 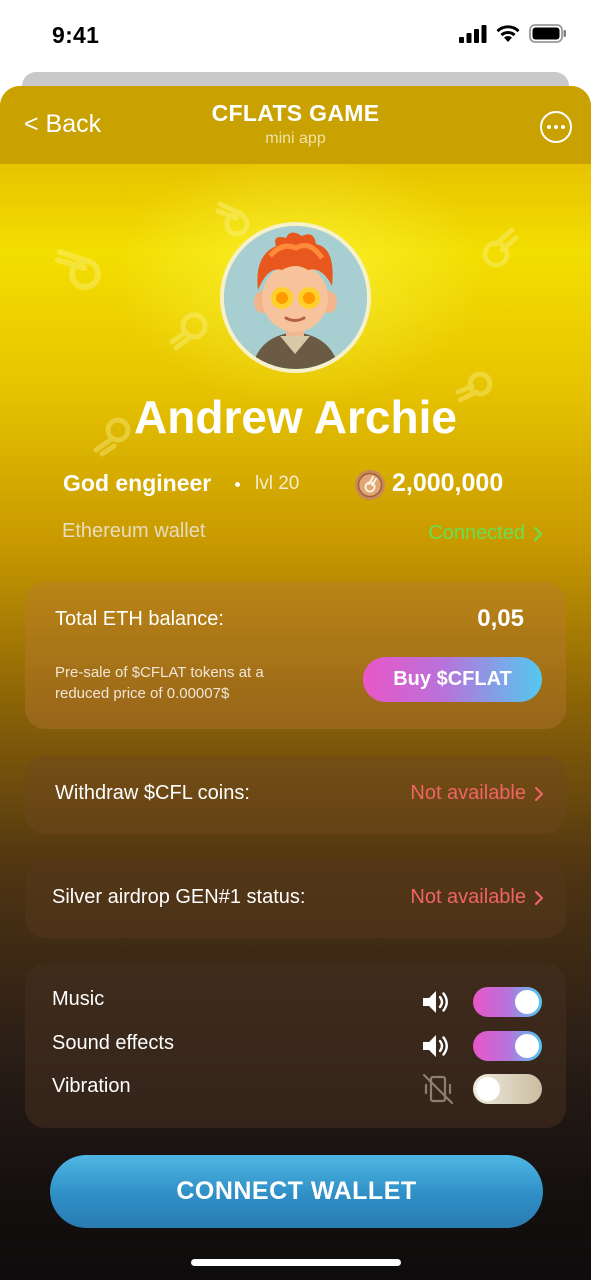 What do you see at coordinates (295, 1046) in the screenshot?
I see `settings-card: Music Sound effects Vibration` at bounding box center [295, 1046].